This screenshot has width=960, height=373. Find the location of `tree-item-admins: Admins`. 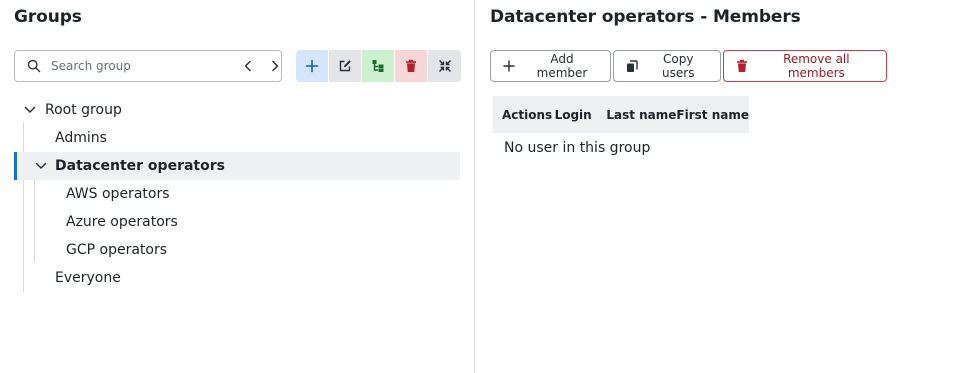

tree-item-admins: Admins is located at coordinates (237, 138).